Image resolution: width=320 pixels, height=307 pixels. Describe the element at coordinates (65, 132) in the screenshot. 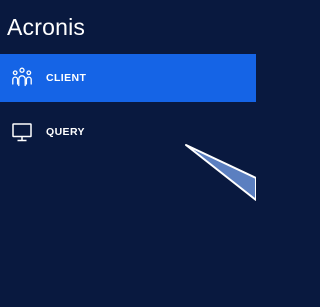

I see `sidebar-item-label: QUERY` at that location.